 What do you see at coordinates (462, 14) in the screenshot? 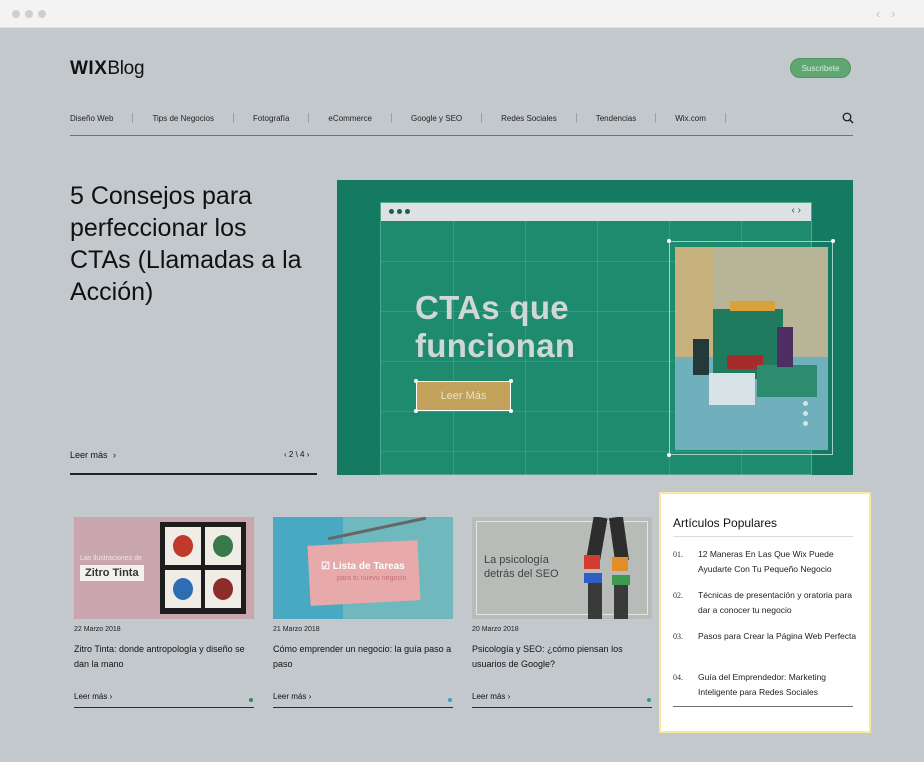
I see `browser-chrome: ‹ ›` at bounding box center [462, 14].